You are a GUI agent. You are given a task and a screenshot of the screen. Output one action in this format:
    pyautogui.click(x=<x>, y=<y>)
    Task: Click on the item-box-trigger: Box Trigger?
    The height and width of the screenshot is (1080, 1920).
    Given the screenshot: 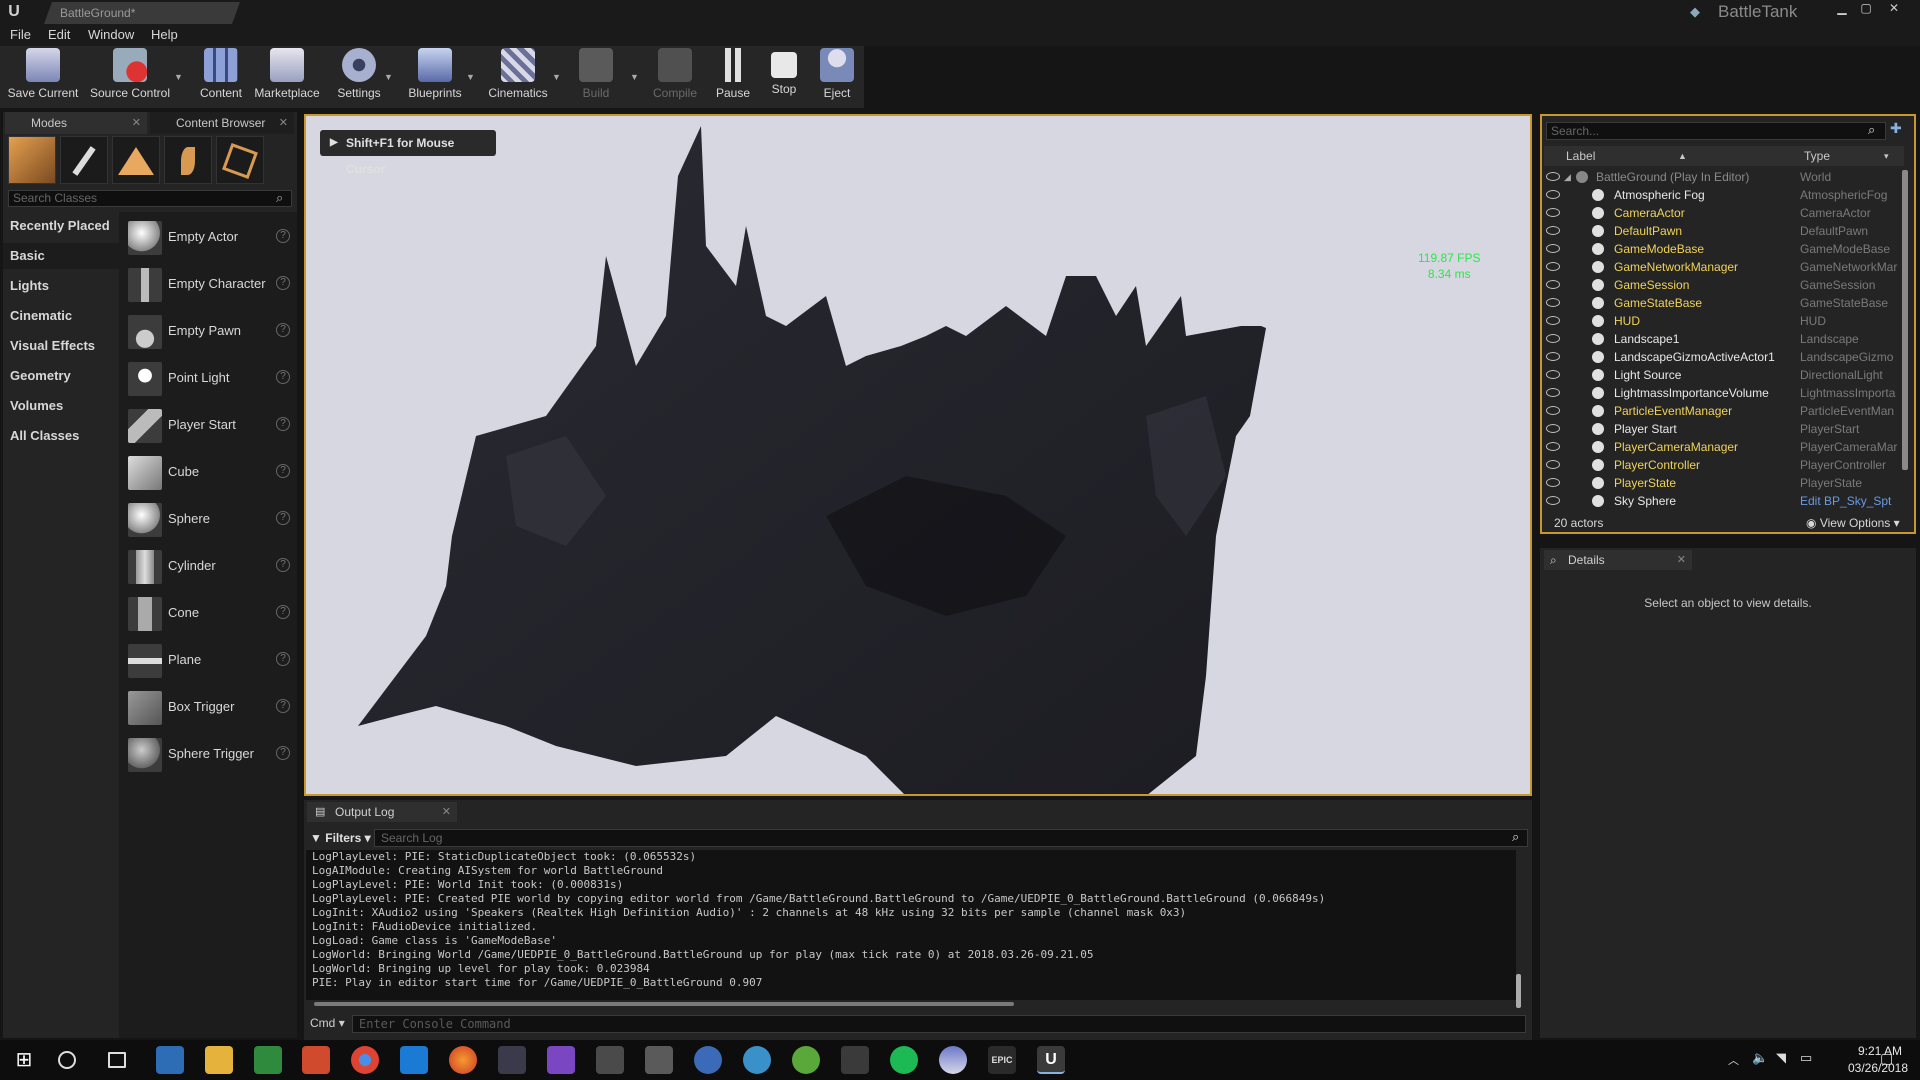 What is the action you would take?
    pyautogui.click(x=210, y=707)
    